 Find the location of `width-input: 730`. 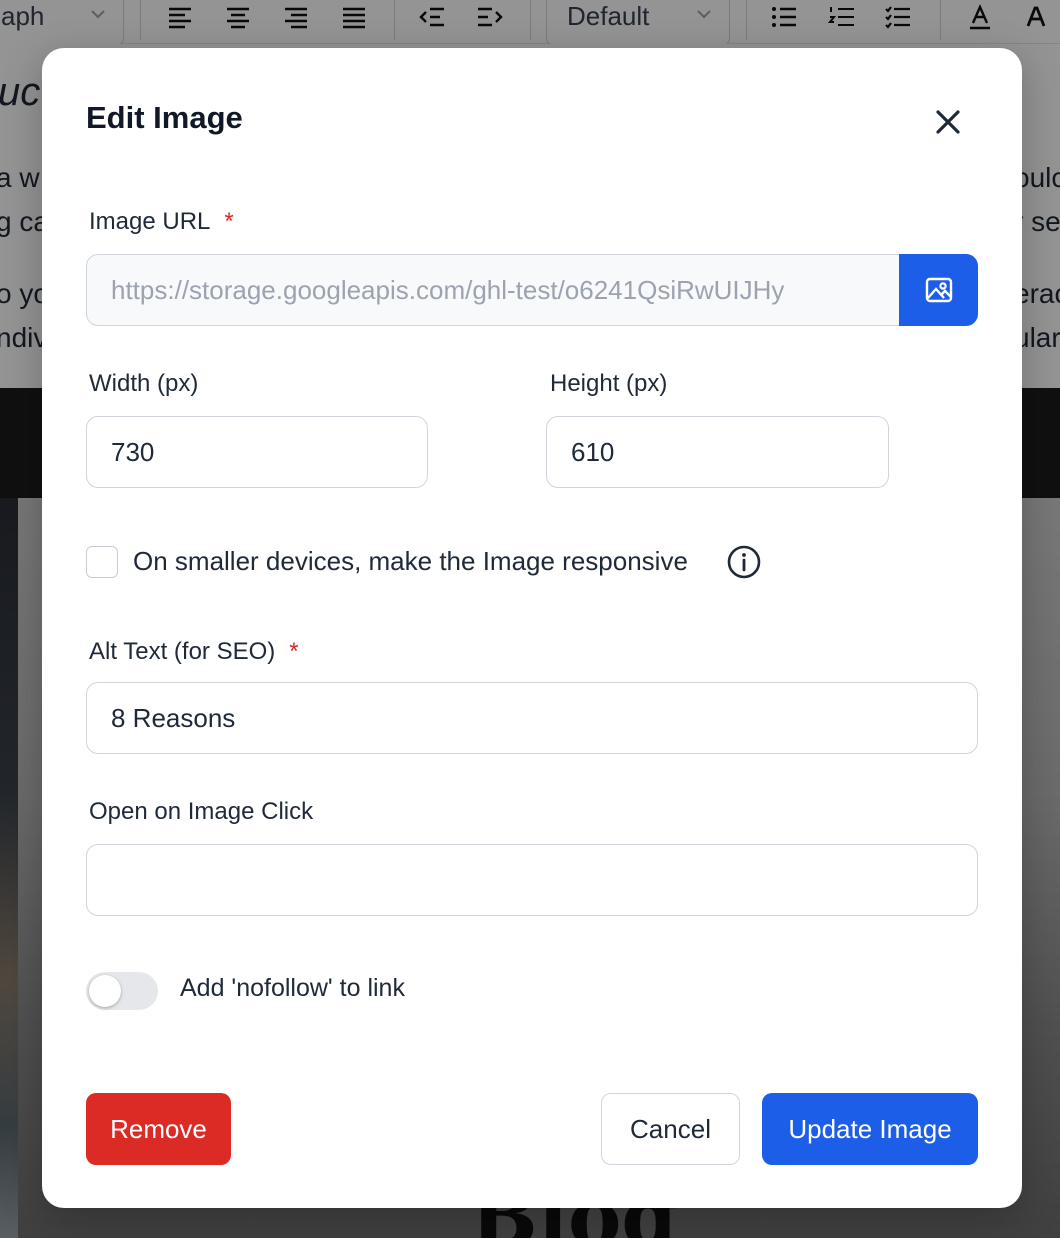

width-input: 730 is located at coordinates (257, 452).